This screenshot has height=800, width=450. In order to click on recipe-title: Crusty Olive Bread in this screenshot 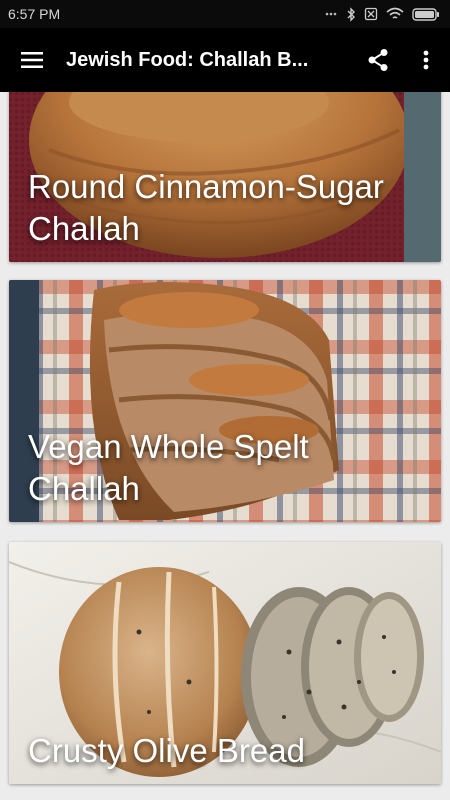, I will do `click(166, 750)`.